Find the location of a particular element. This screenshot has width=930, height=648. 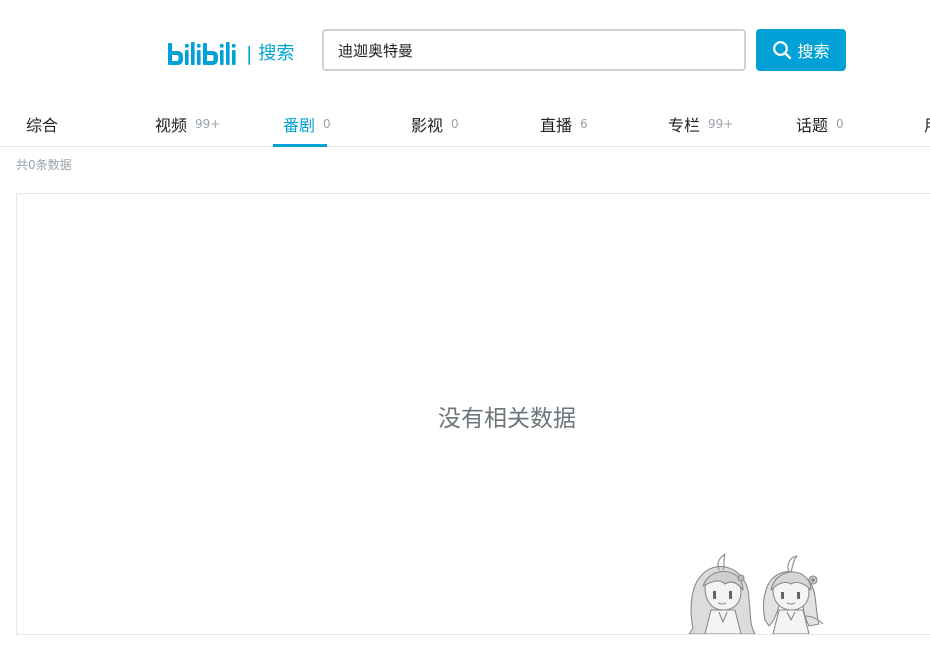

tab-label: 番剧 is located at coordinates (299, 125).